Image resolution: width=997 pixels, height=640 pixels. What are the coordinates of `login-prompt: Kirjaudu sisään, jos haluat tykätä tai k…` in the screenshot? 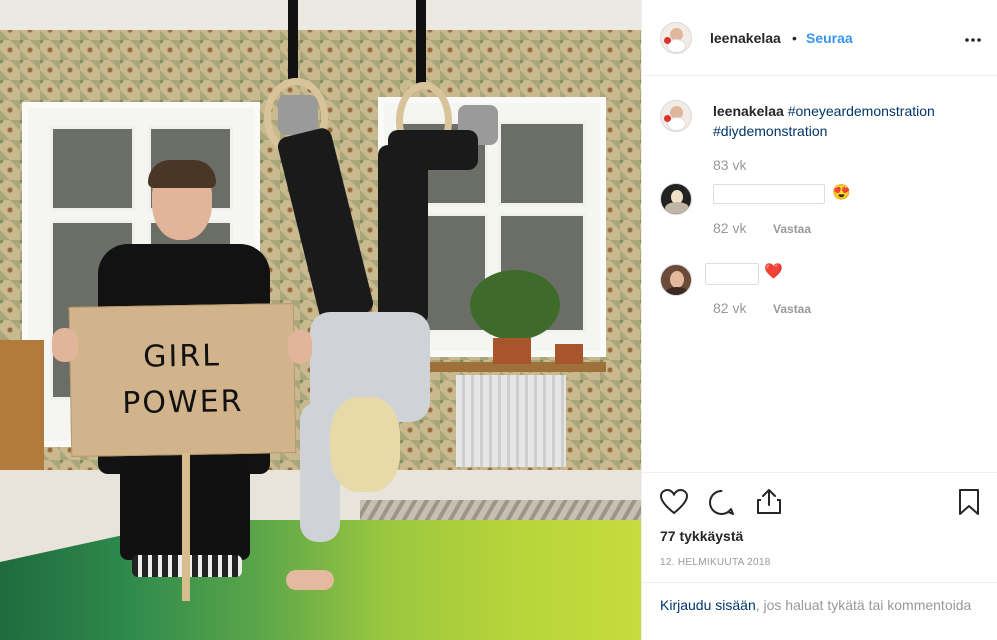 It's located at (819, 611).